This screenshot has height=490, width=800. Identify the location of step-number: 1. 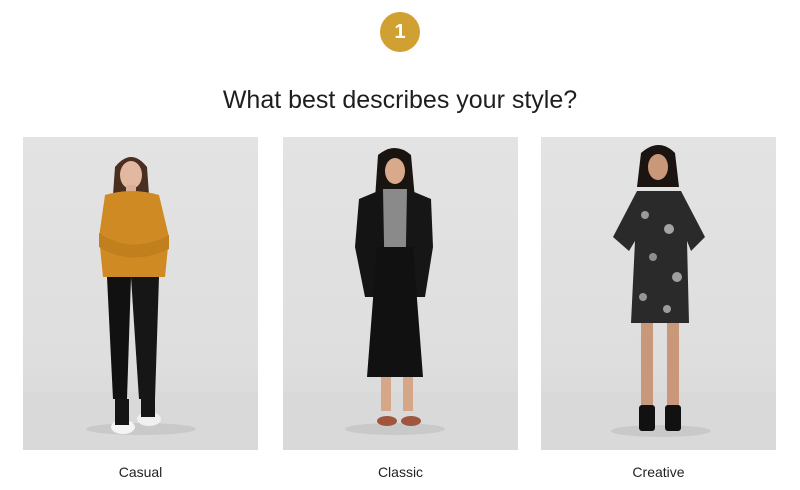
(400, 31).